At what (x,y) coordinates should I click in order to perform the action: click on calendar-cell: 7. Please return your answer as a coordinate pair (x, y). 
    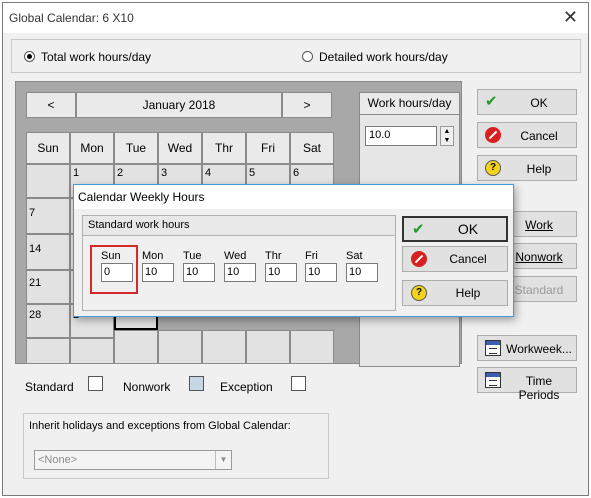
    Looking at the image, I should click on (48, 216).